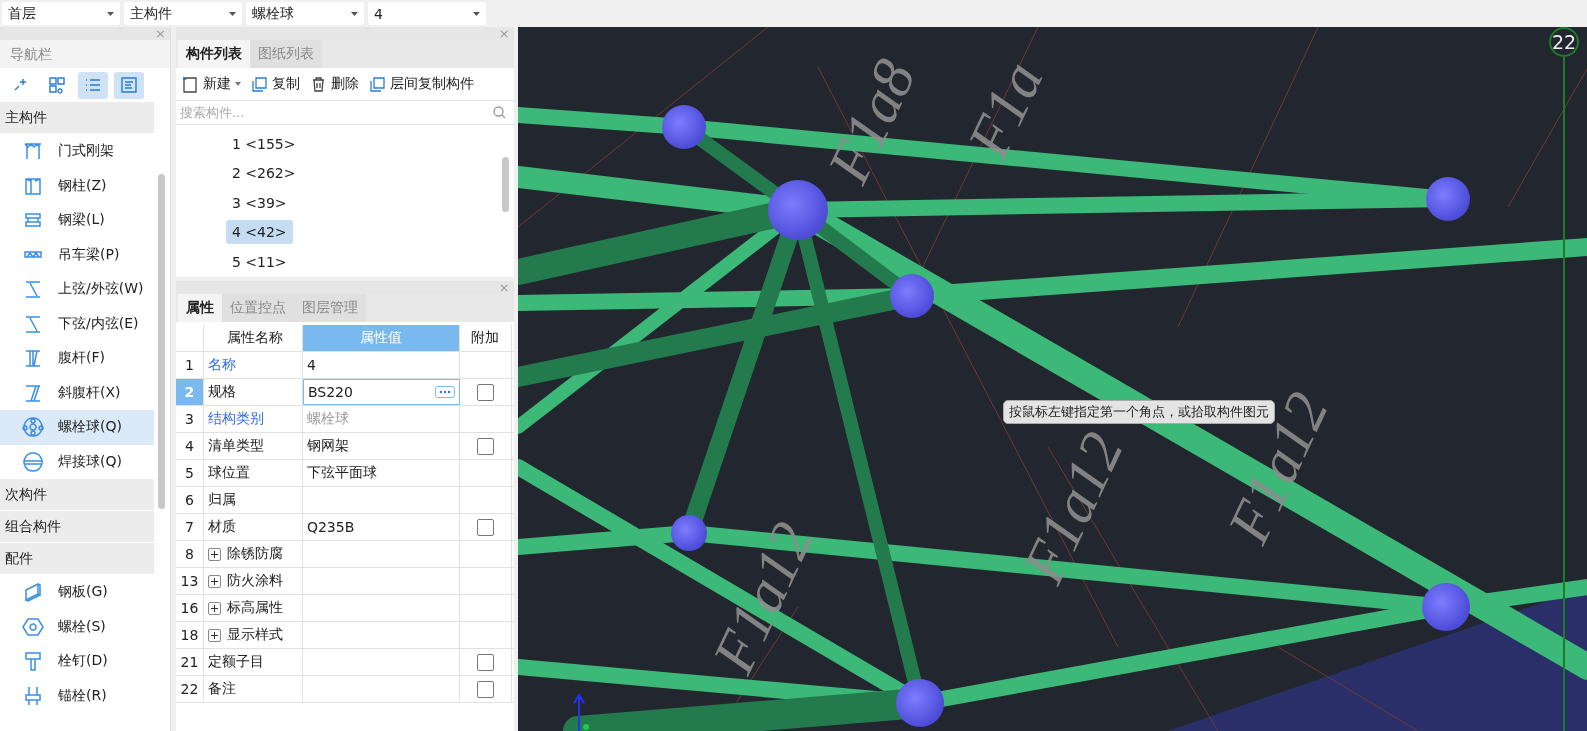 The height and width of the screenshot is (731, 1587). Describe the element at coordinates (85, 54) in the screenshot. I see `panel-title: 导航栏` at that location.